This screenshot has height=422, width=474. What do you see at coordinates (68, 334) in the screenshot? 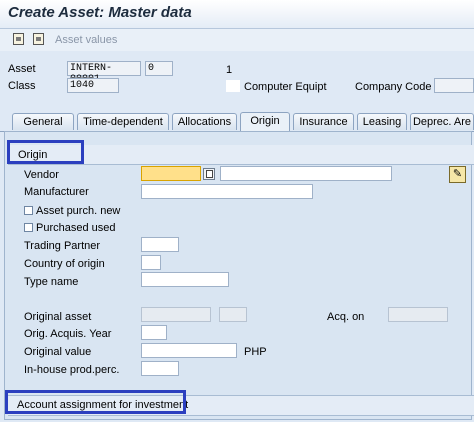
I see `orig-acquis-year-label: Orig. Acquis. Year` at bounding box center [68, 334].